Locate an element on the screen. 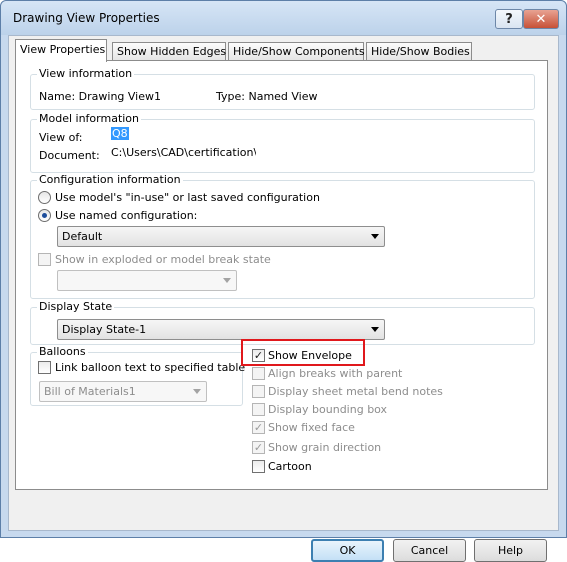 The image size is (567, 562). document-label: Document: is located at coordinates (69, 155).